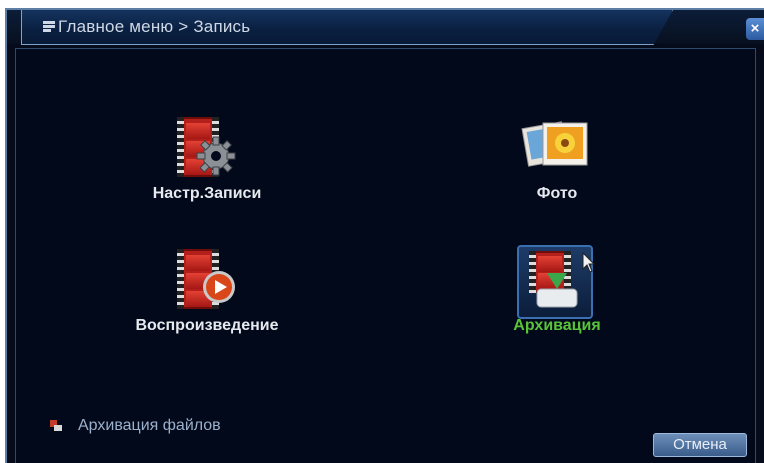  Describe the element at coordinates (56, 425) in the screenshot. I see `archive-files-icon` at that location.